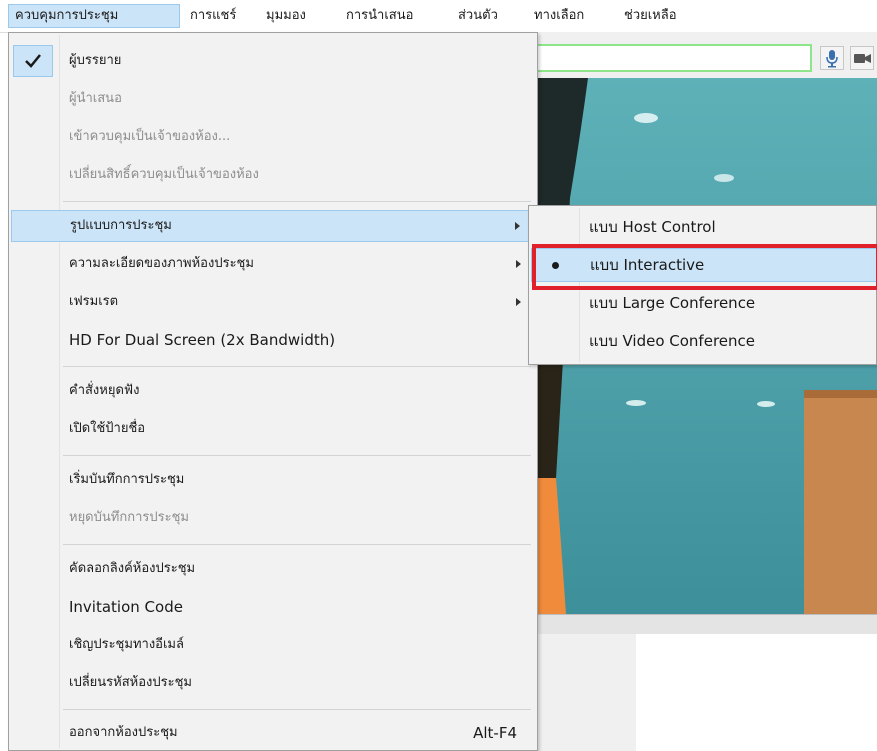 This screenshot has height=751, width=877. Describe the element at coordinates (129, 517) in the screenshot. I see `menu-item-label: หยุดบันทึกการประชุม` at that location.